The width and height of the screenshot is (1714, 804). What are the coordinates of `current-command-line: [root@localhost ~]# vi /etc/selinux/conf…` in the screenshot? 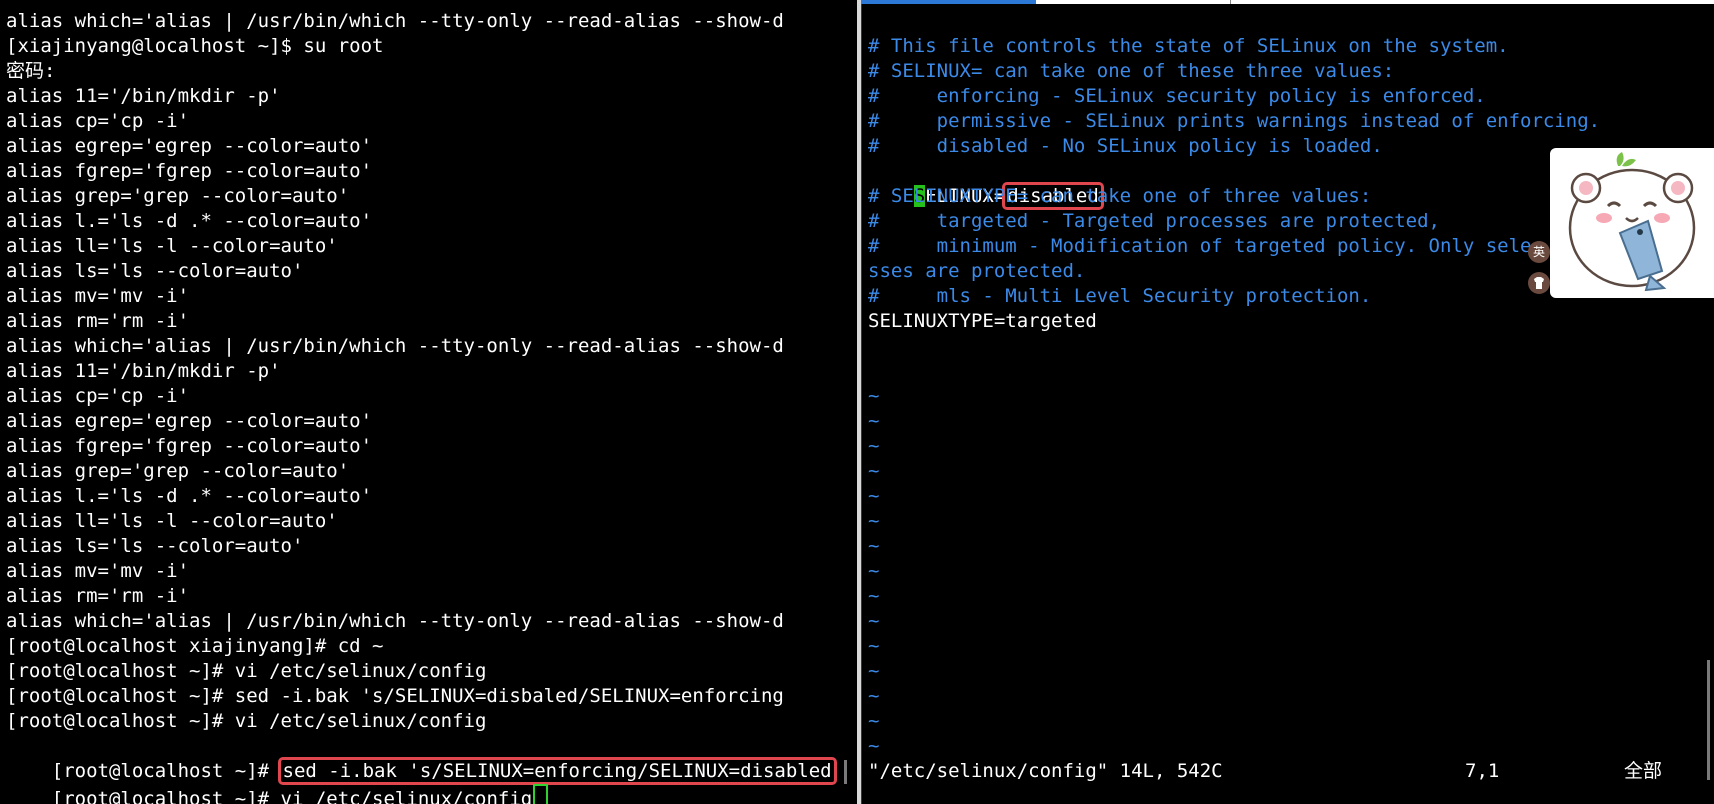 It's located at (277, 781).